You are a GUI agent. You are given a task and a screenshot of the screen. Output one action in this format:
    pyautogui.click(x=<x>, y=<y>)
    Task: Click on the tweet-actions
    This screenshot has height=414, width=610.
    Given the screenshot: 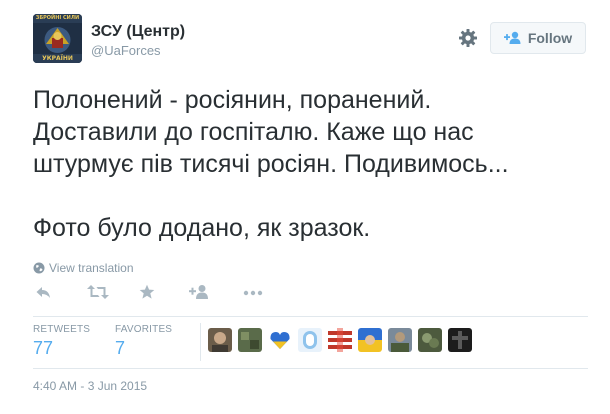 What is the action you would take?
    pyautogui.click(x=163, y=294)
    